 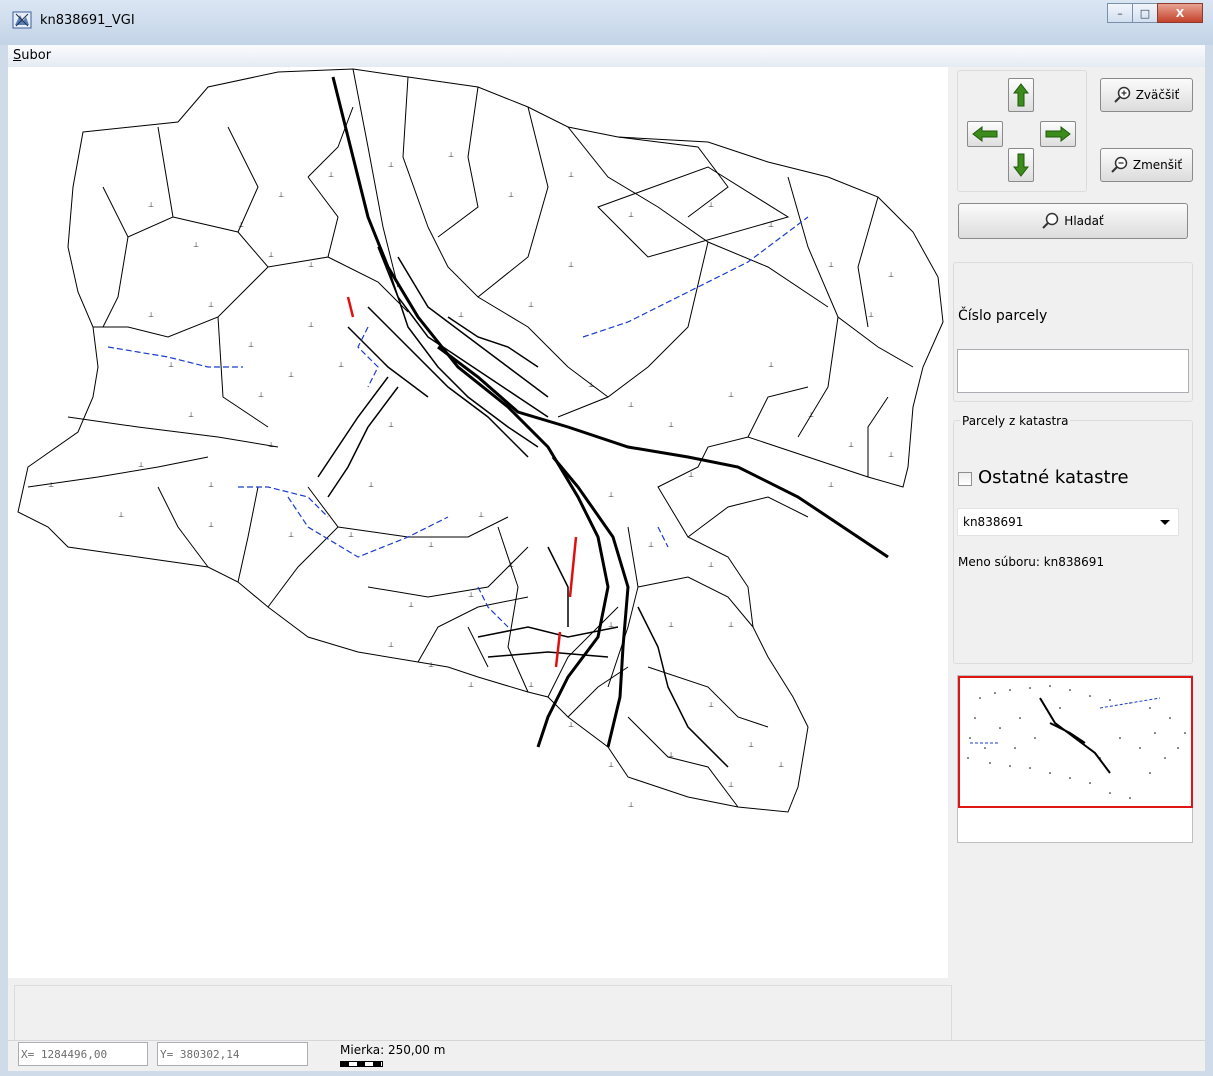 What do you see at coordinates (1050, 220) in the screenshot?
I see `magnifier-icon` at bounding box center [1050, 220].